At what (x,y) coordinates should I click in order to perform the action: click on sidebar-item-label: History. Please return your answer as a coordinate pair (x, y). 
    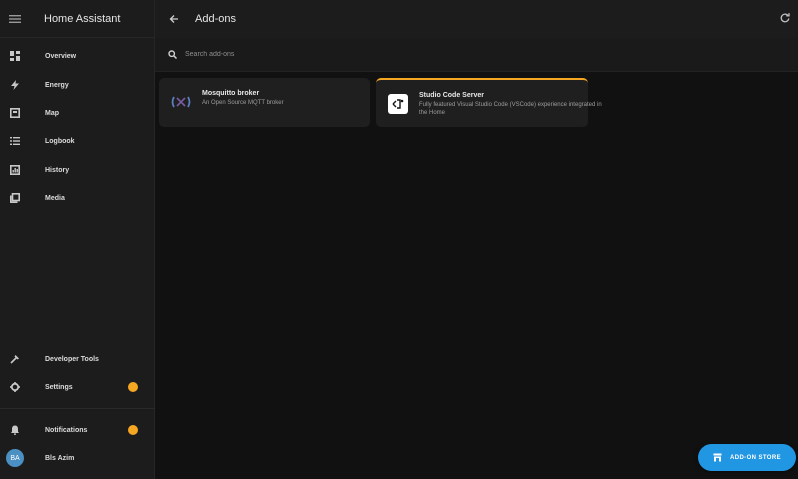
    Looking at the image, I should click on (57, 170).